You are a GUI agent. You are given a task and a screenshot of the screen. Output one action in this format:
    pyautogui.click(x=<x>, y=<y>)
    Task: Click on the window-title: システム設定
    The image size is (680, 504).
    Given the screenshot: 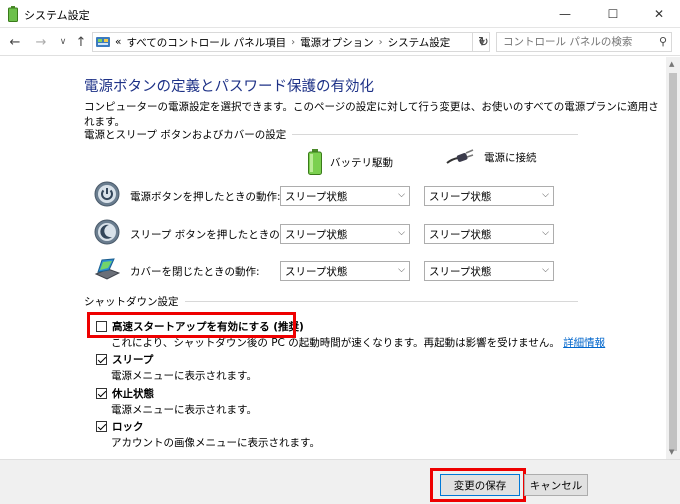 What is the action you would take?
    pyautogui.click(x=57, y=15)
    